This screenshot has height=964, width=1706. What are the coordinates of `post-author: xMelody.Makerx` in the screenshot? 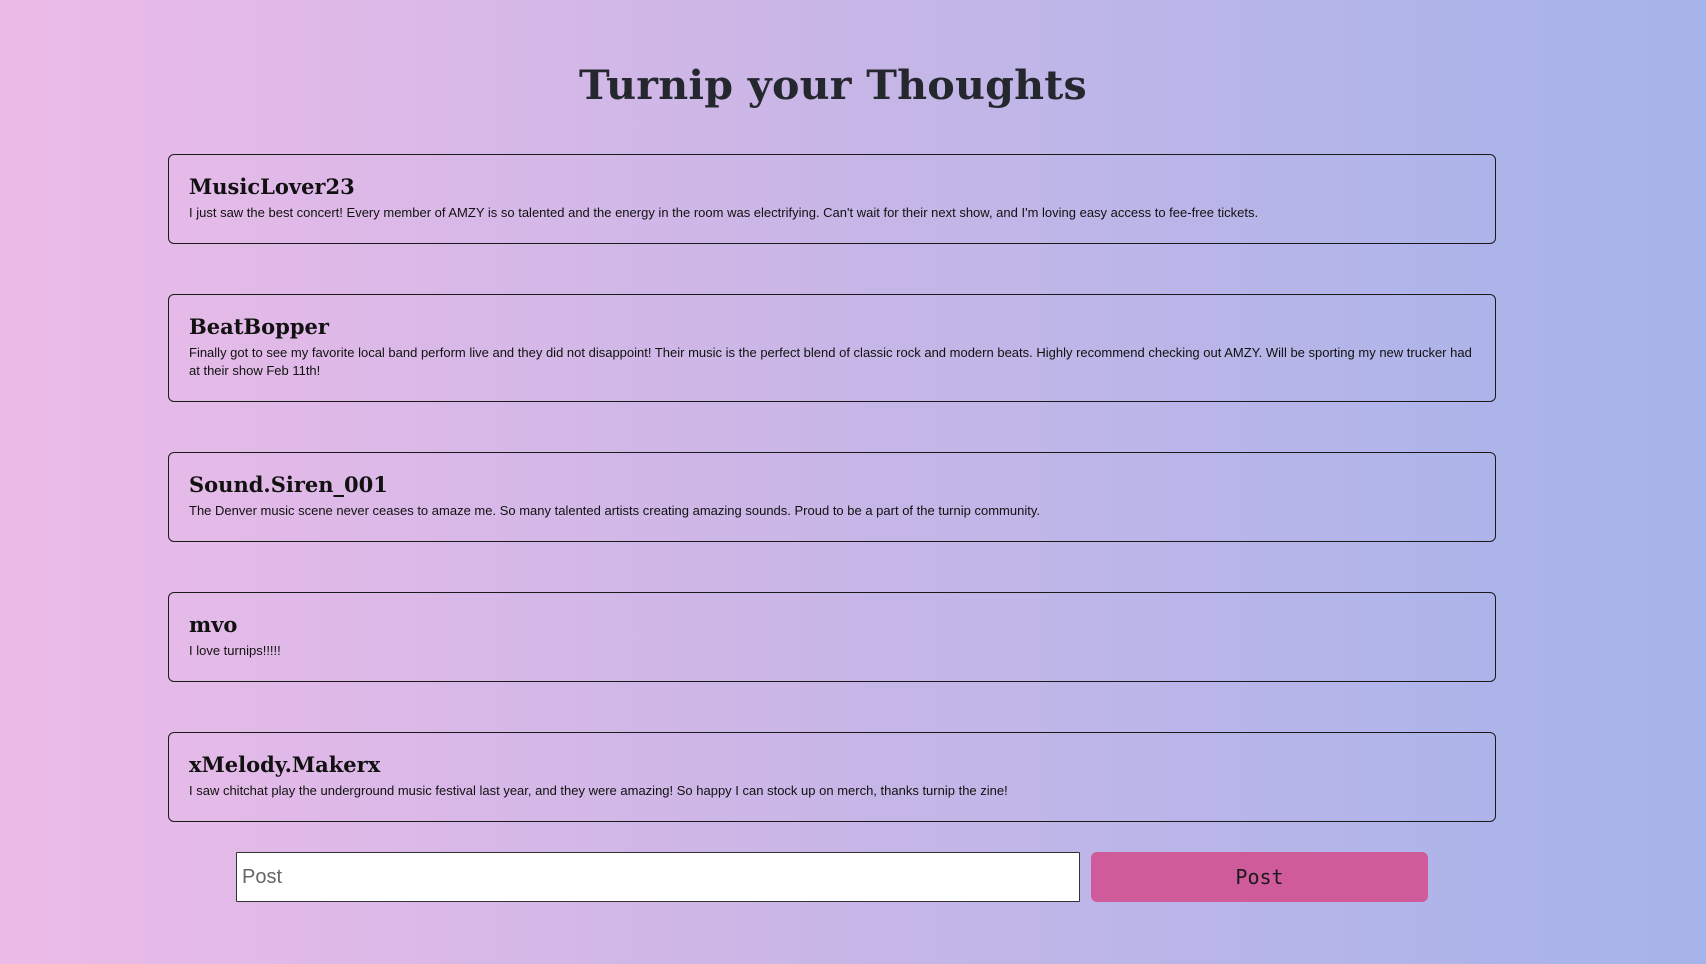 It's located at (285, 764).